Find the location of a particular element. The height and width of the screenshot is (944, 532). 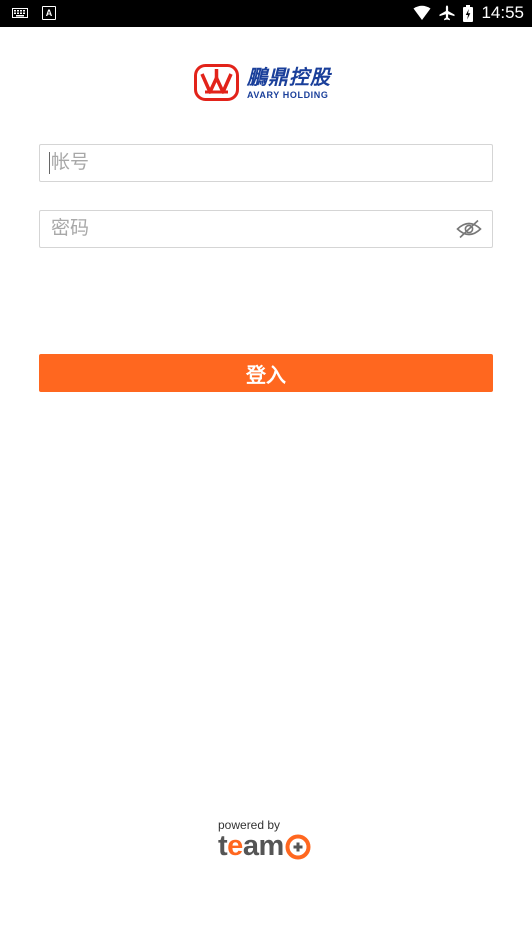

account-field is located at coordinates (266, 163).